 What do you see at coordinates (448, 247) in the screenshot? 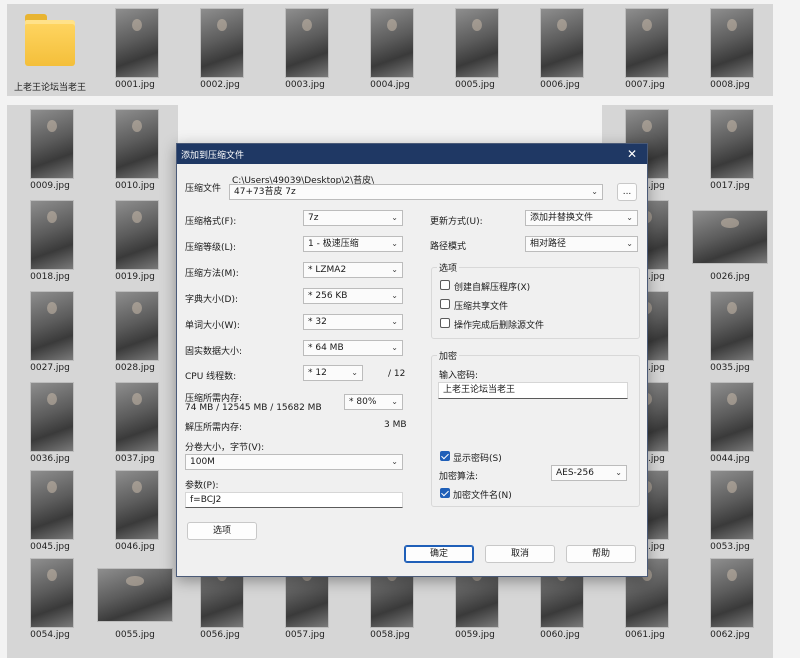
I see `path-mode-label: 路径模式` at bounding box center [448, 247].